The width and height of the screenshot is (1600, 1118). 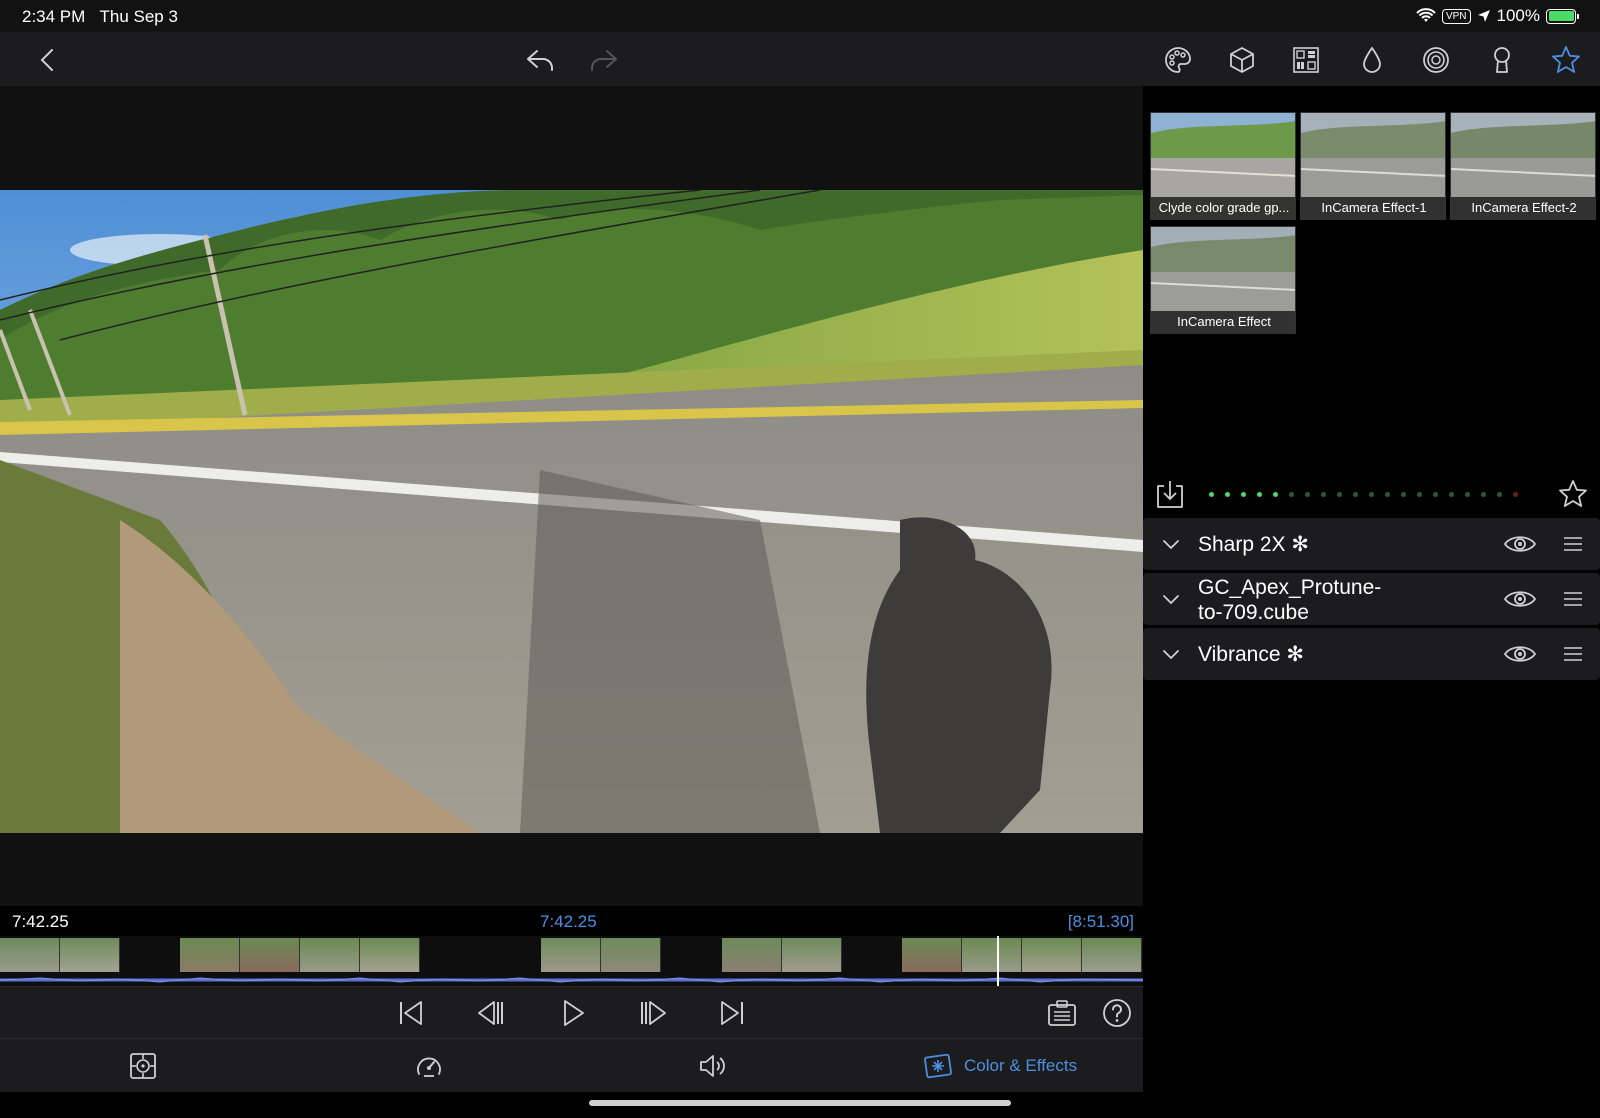 I want to click on tab-color-effects: Color & Effects, so click(x=999, y=1066).